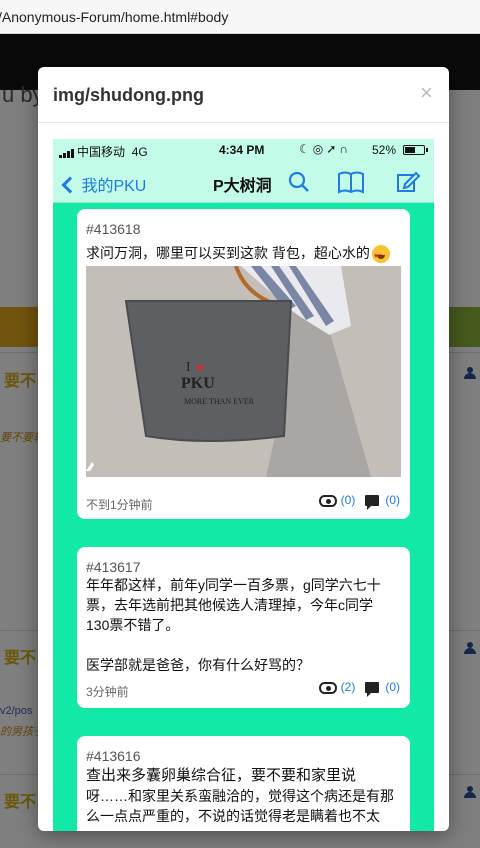 This screenshot has height=848, width=480. What do you see at coordinates (113, 756) in the screenshot?
I see `post-id: #413616` at bounding box center [113, 756].